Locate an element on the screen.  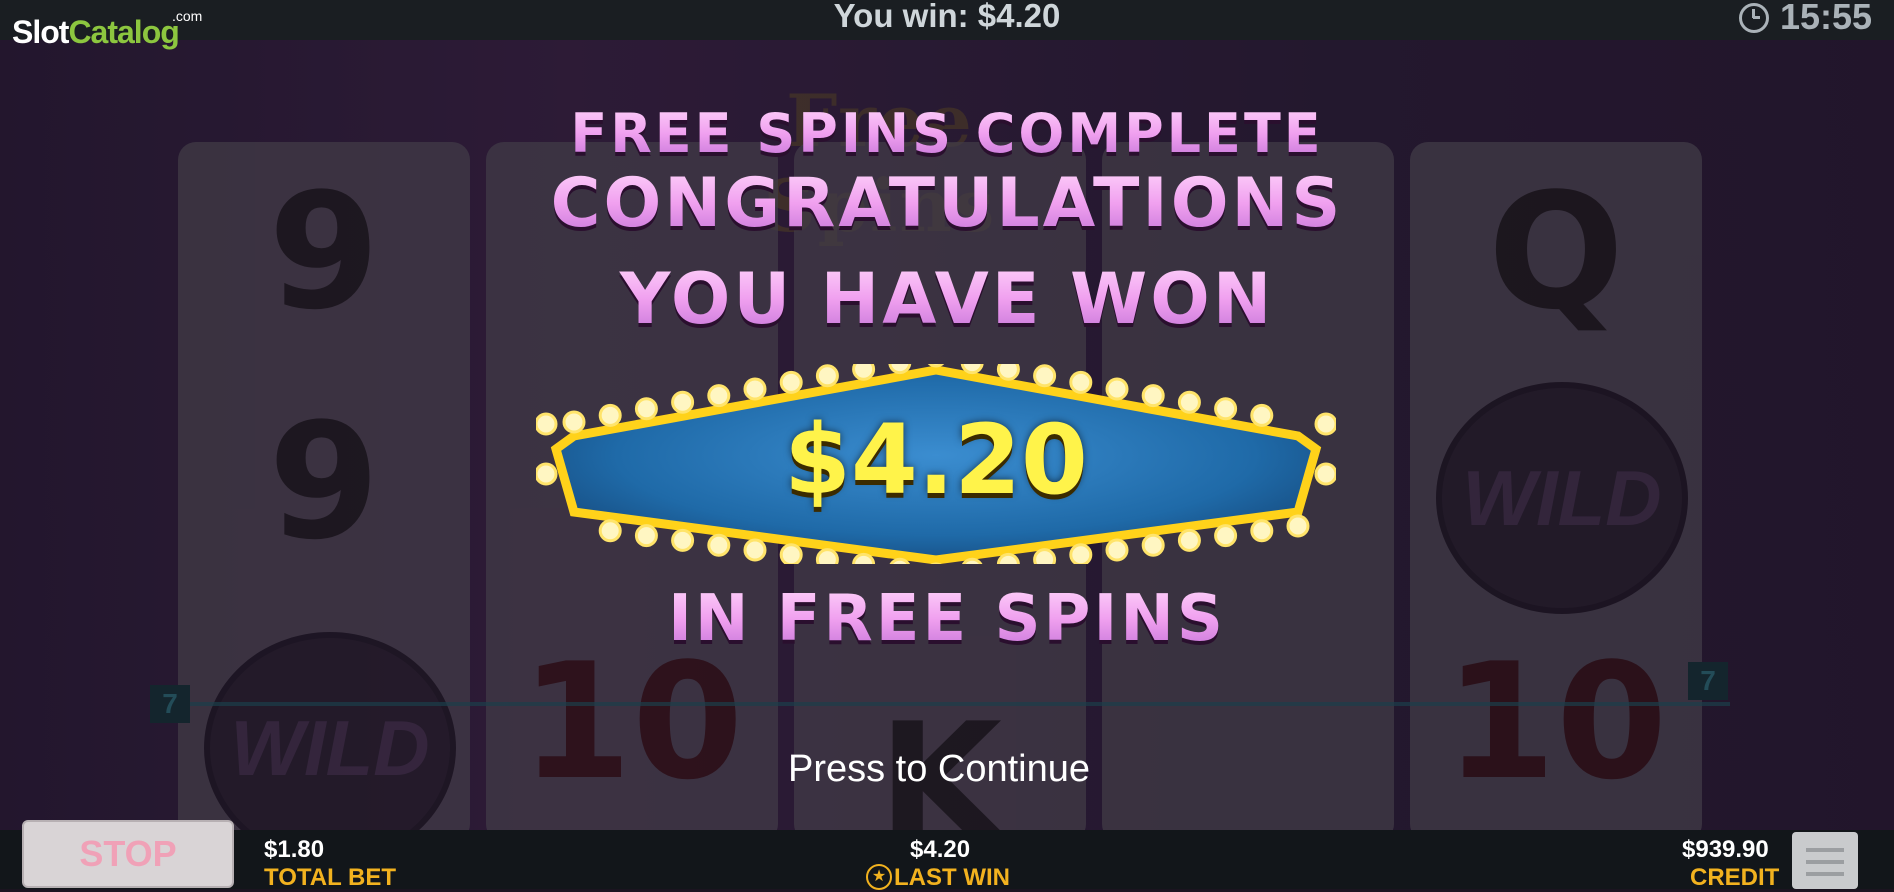
clock-icon is located at coordinates (1754, 18).